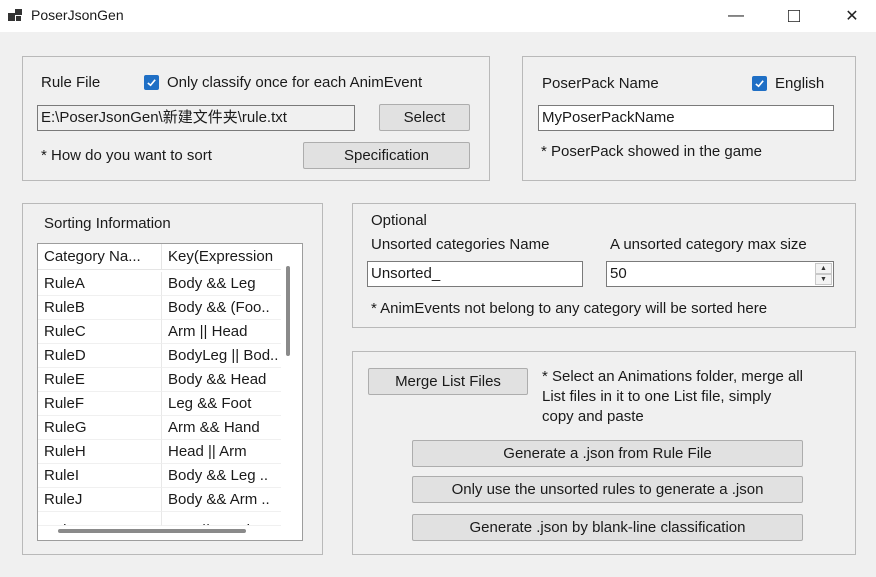  What do you see at coordinates (221, 519) in the screenshot?
I see `key-cell: Foot || Hand` at bounding box center [221, 519].